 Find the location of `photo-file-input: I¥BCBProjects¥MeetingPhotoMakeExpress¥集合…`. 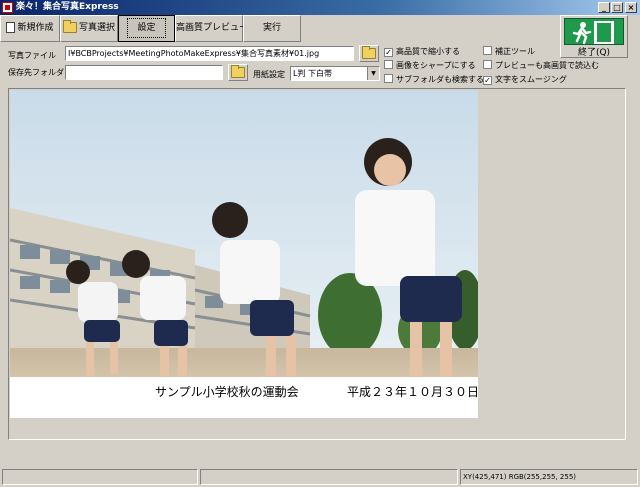

photo-file-input: I¥BCBProjects¥MeetingPhotoMakeExpress¥集合… is located at coordinates (209, 53).